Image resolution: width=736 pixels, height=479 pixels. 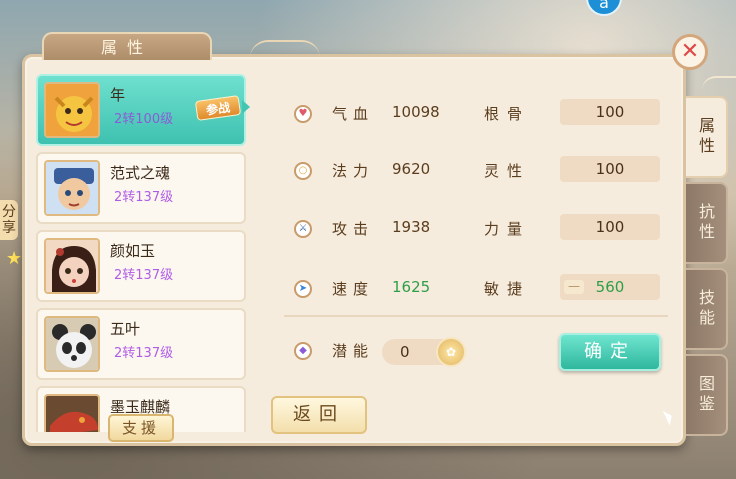 What do you see at coordinates (707, 395) in the screenshot?
I see `tab-gallery: 图鉴` at bounding box center [707, 395].